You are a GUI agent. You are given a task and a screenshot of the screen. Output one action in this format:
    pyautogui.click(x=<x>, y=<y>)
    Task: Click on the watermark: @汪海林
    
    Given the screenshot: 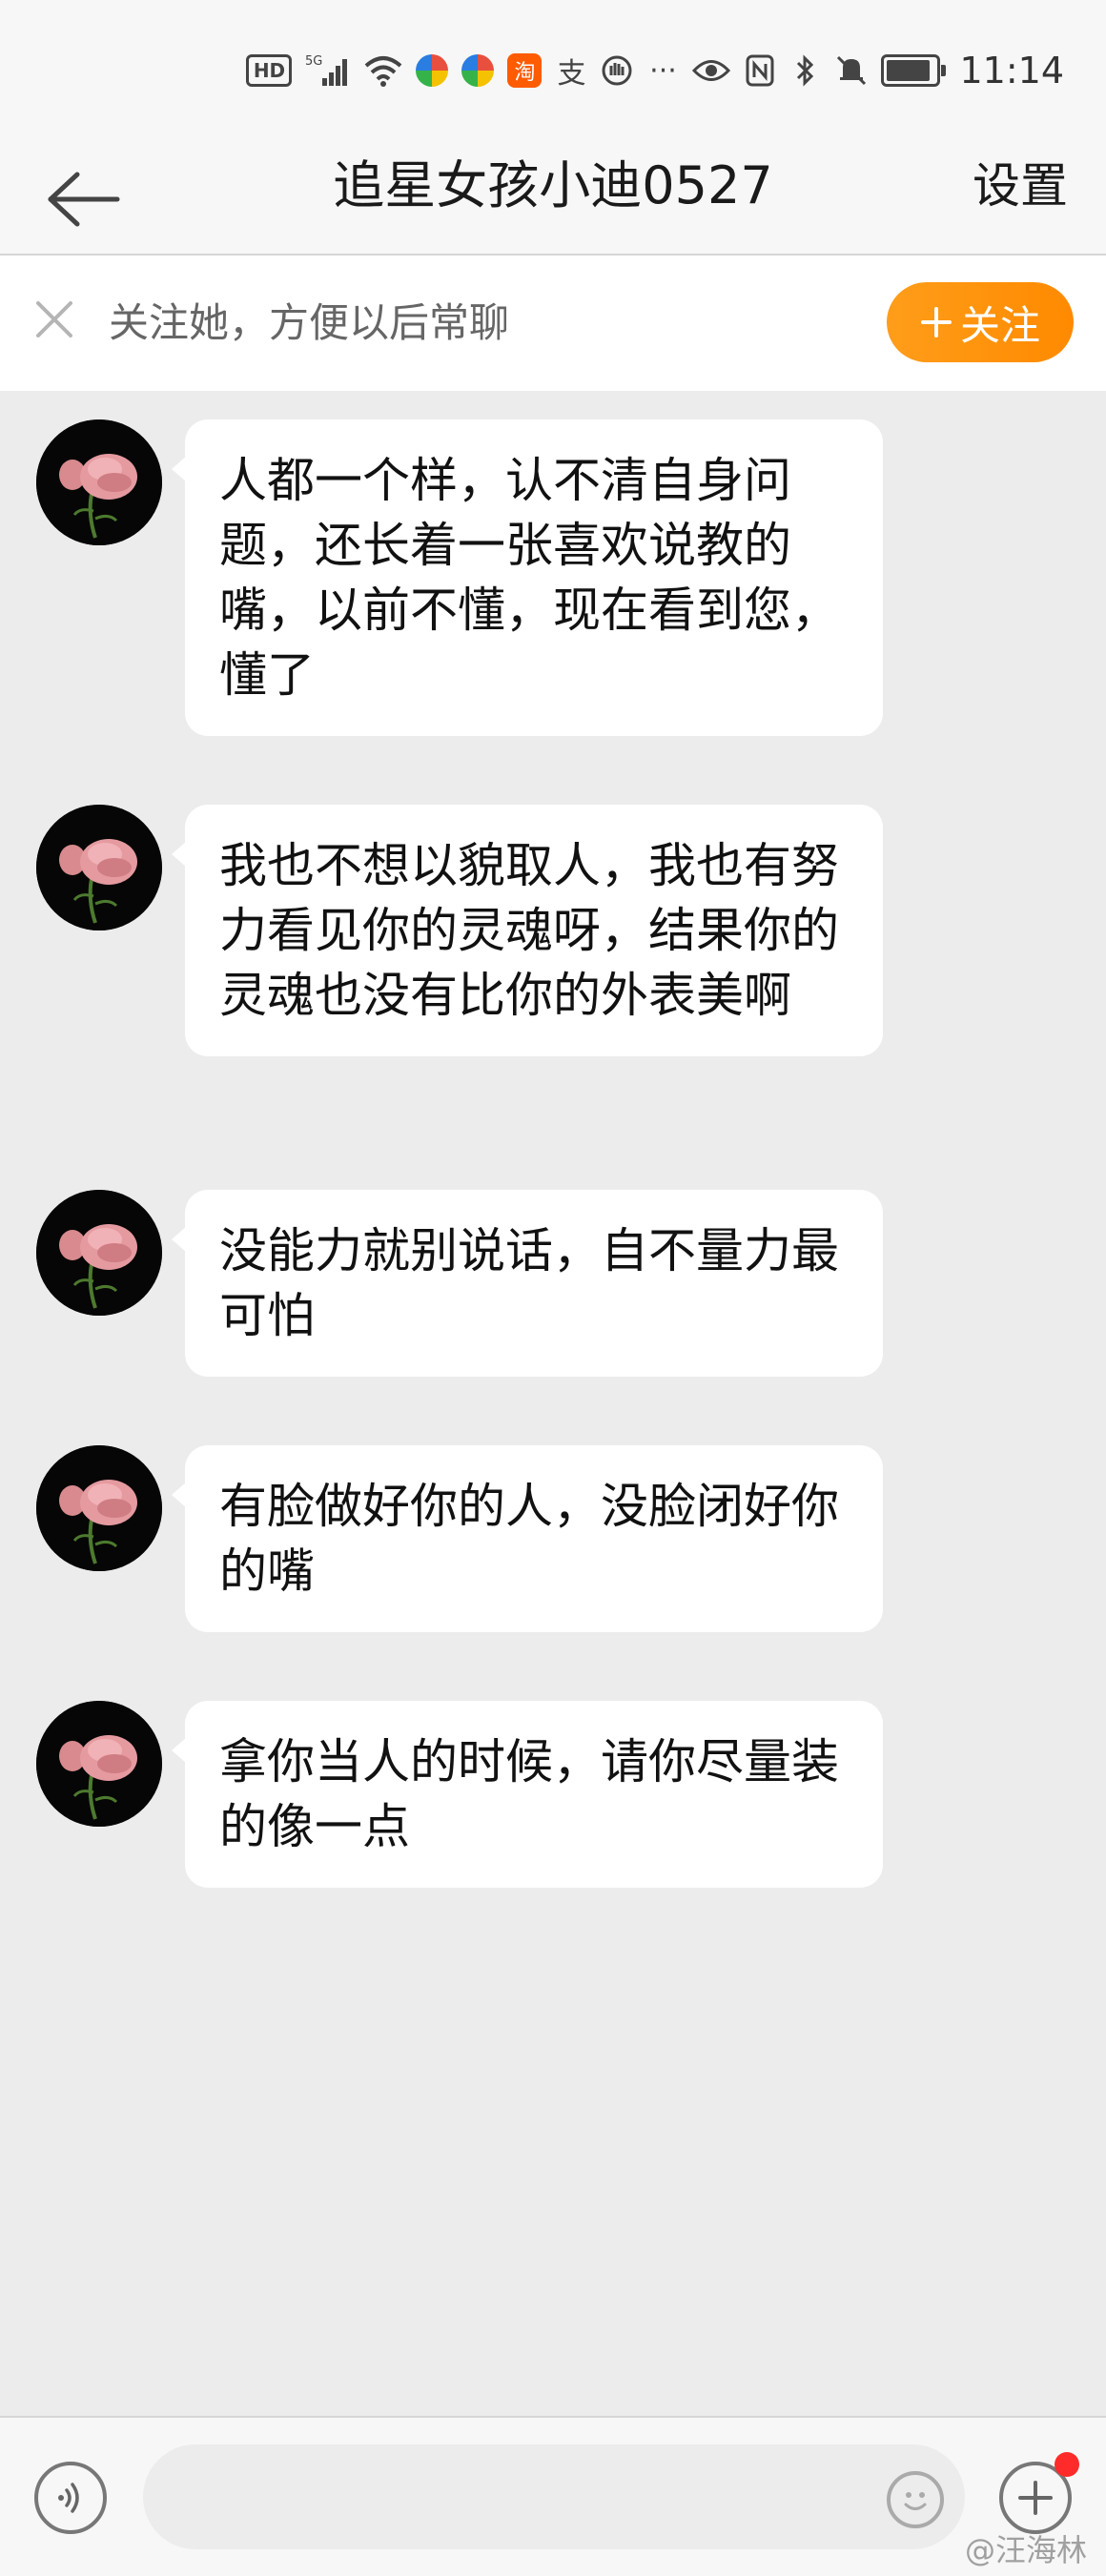 What is the action you would take?
    pyautogui.click(x=1025, y=2550)
    